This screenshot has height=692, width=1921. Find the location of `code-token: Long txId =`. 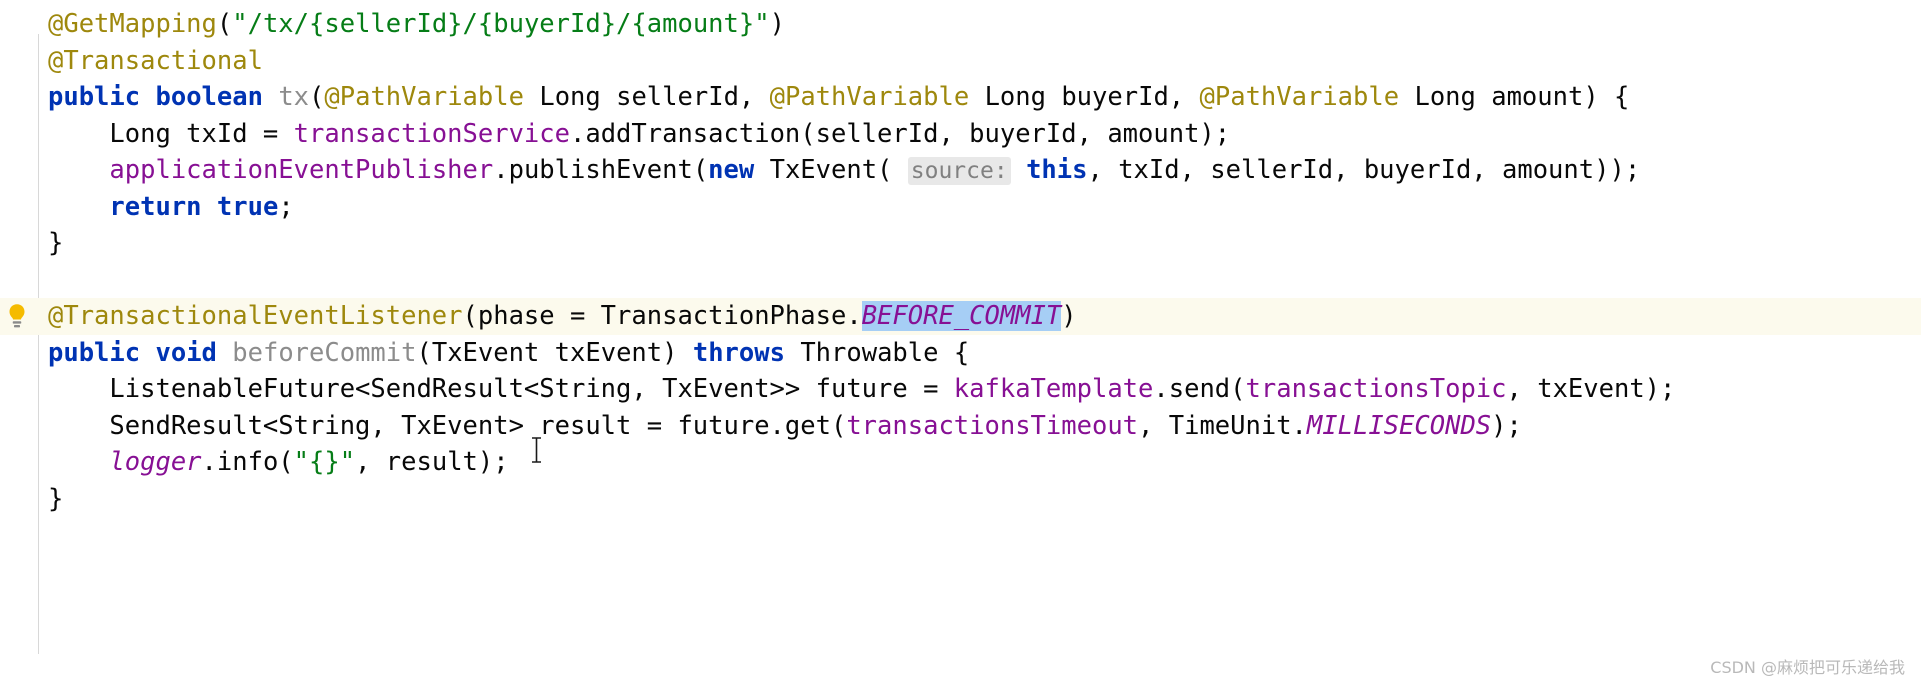

code-token: Long txId = is located at coordinates (171, 133).